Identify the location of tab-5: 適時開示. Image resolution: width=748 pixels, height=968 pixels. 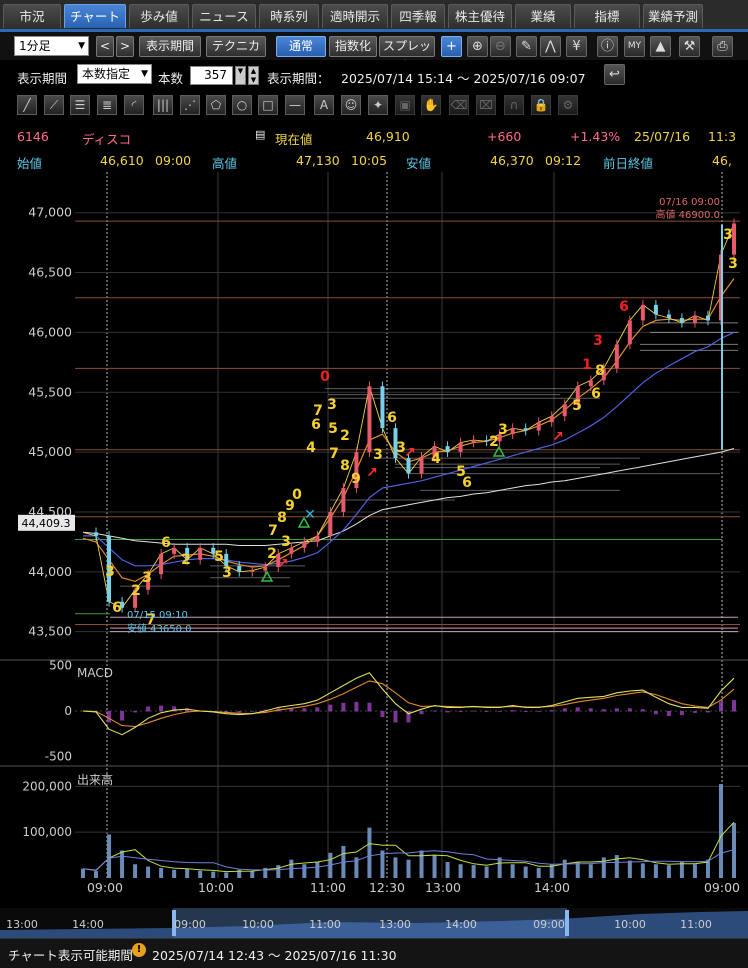
(355, 16).